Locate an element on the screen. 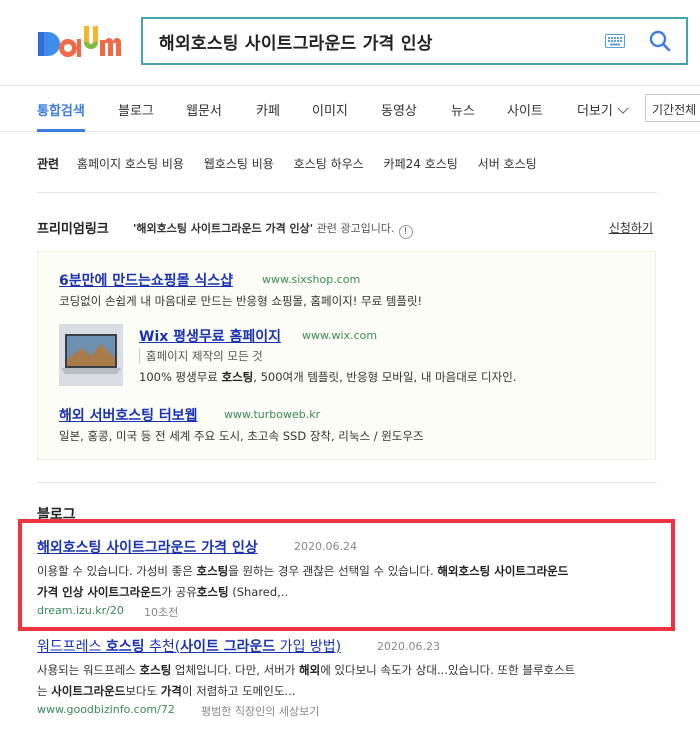  snippet-keyword: 해외 is located at coordinates (310, 670).